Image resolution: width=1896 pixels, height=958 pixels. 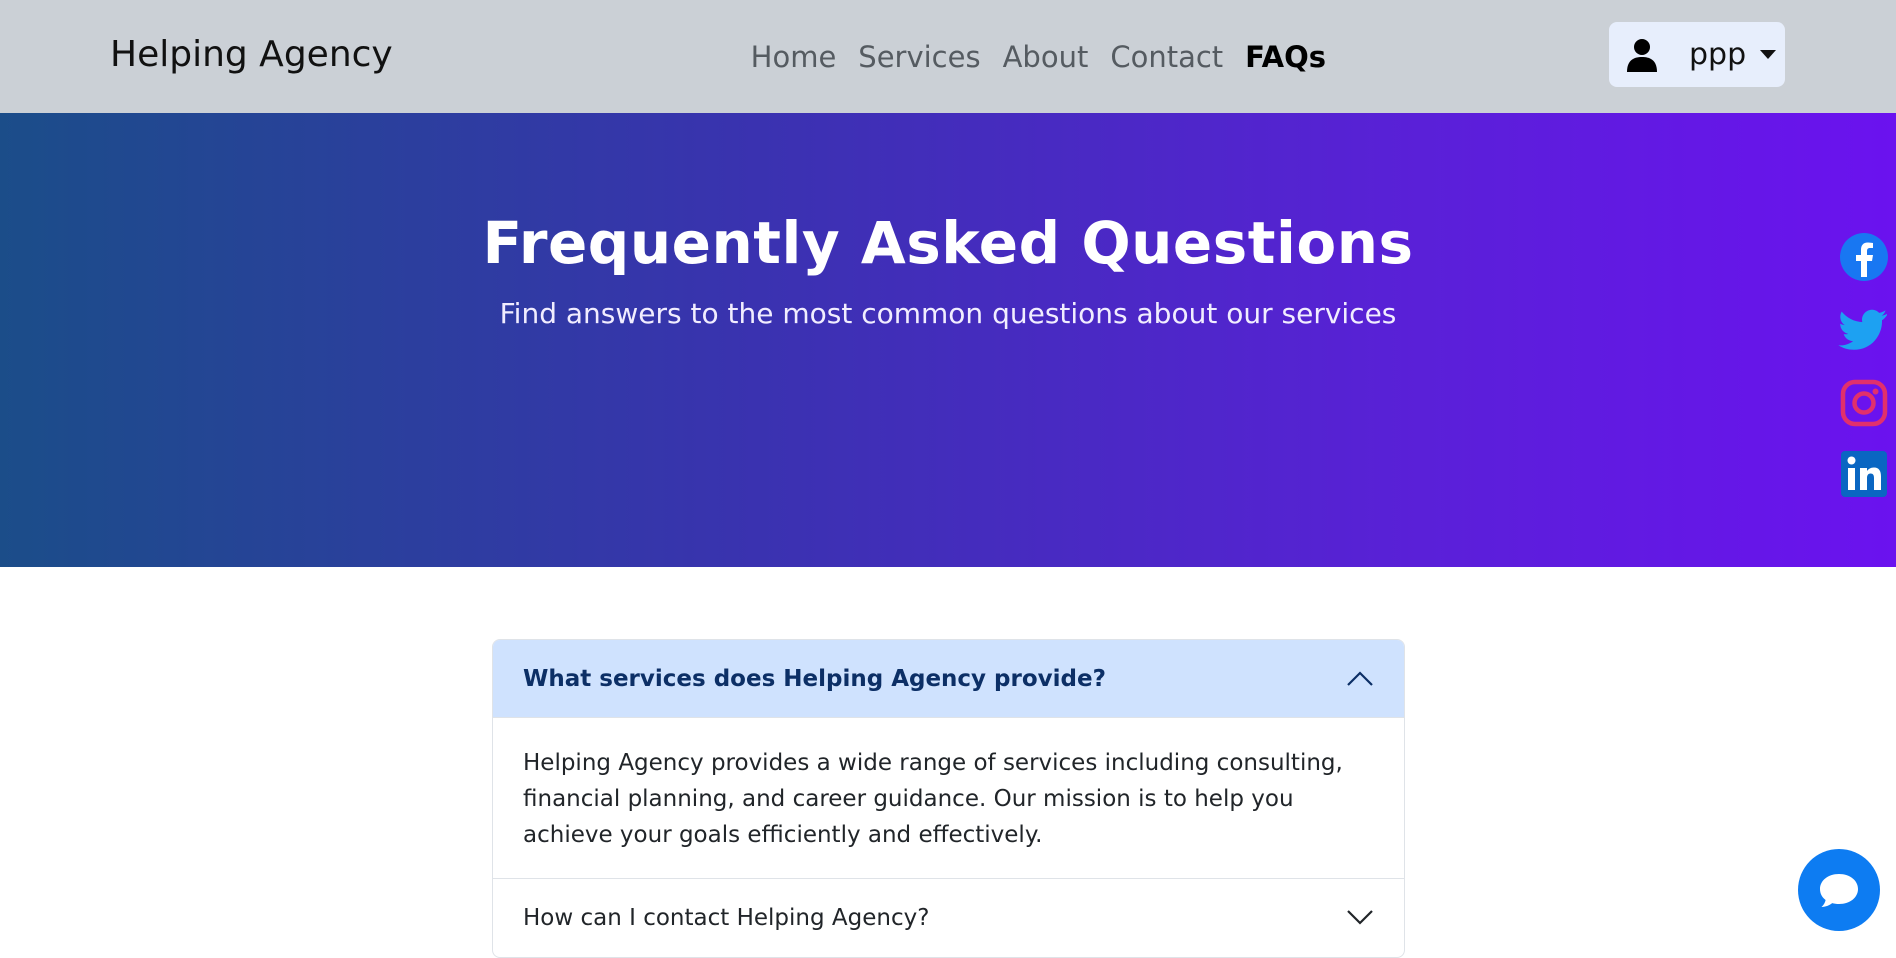 What do you see at coordinates (1864, 403) in the screenshot?
I see `instagram-icon` at bounding box center [1864, 403].